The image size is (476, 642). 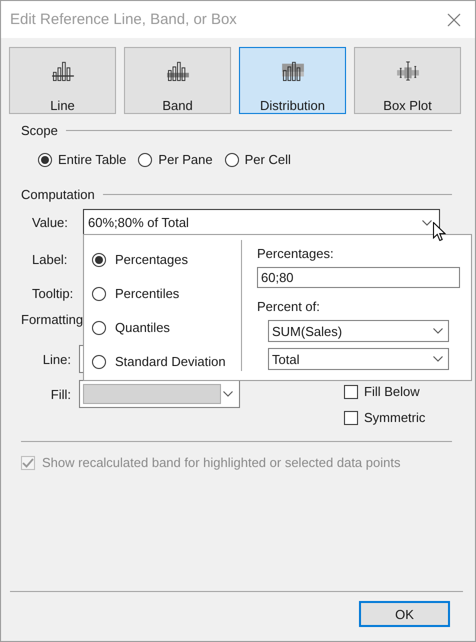 What do you see at coordinates (166, 259) in the screenshot?
I see `method-radio-option: Percentages` at bounding box center [166, 259].